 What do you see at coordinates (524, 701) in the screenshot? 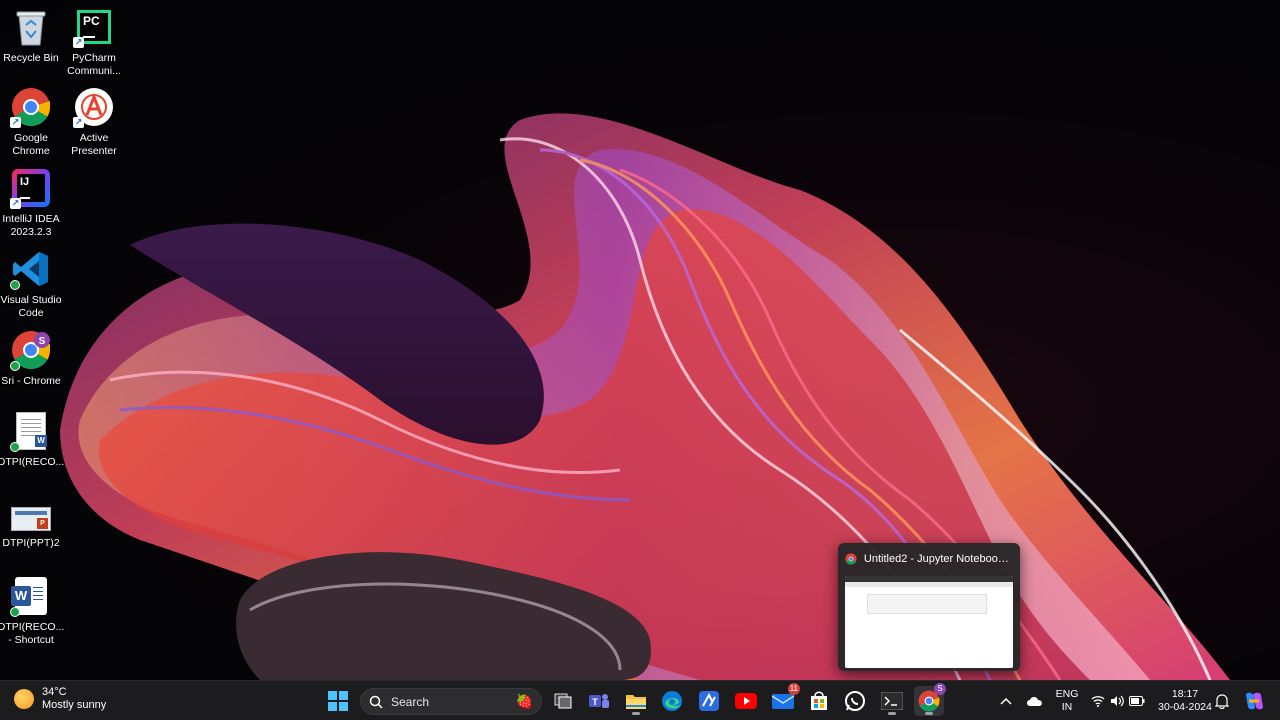
I see `strawberry-search-highlight-icon: 🍓` at bounding box center [524, 701].